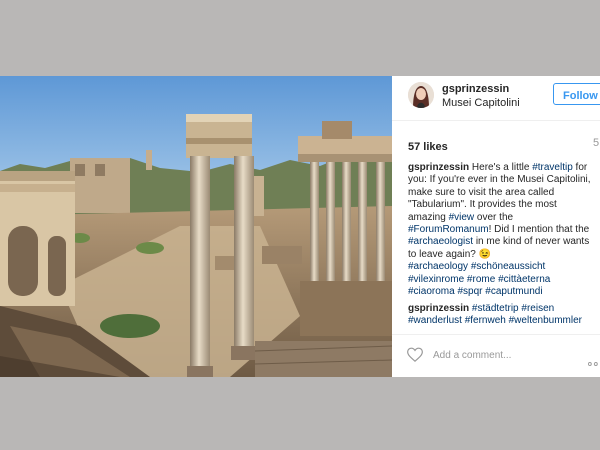 The image size is (600, 450). Describe the element at coordinates (438, 167) in the screenshot. I see `caption-author: gsprinzessin` at that location.